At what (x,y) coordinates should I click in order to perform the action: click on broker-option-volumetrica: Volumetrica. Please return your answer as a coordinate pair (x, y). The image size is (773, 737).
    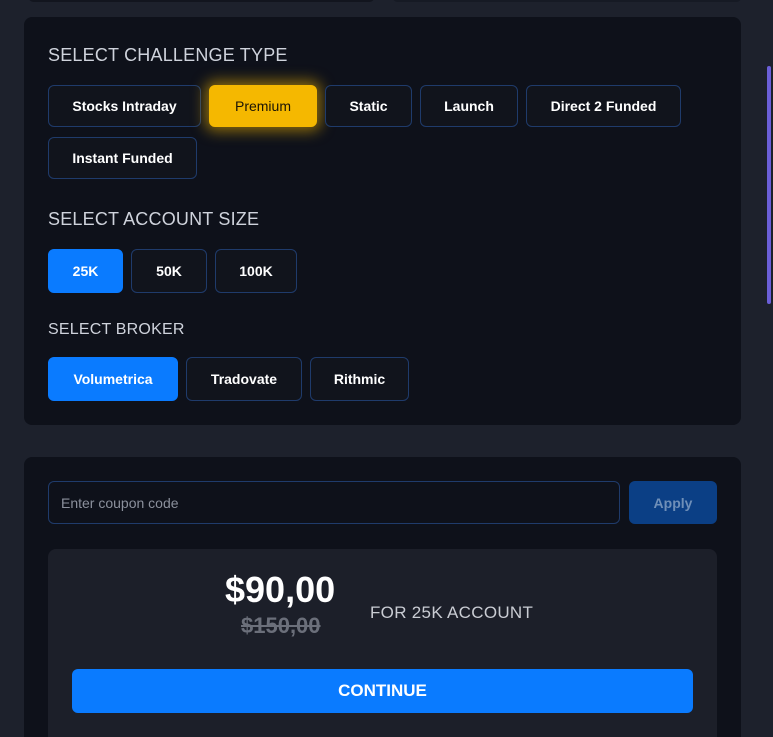
    Looking at the image, I should click on (113, 379).